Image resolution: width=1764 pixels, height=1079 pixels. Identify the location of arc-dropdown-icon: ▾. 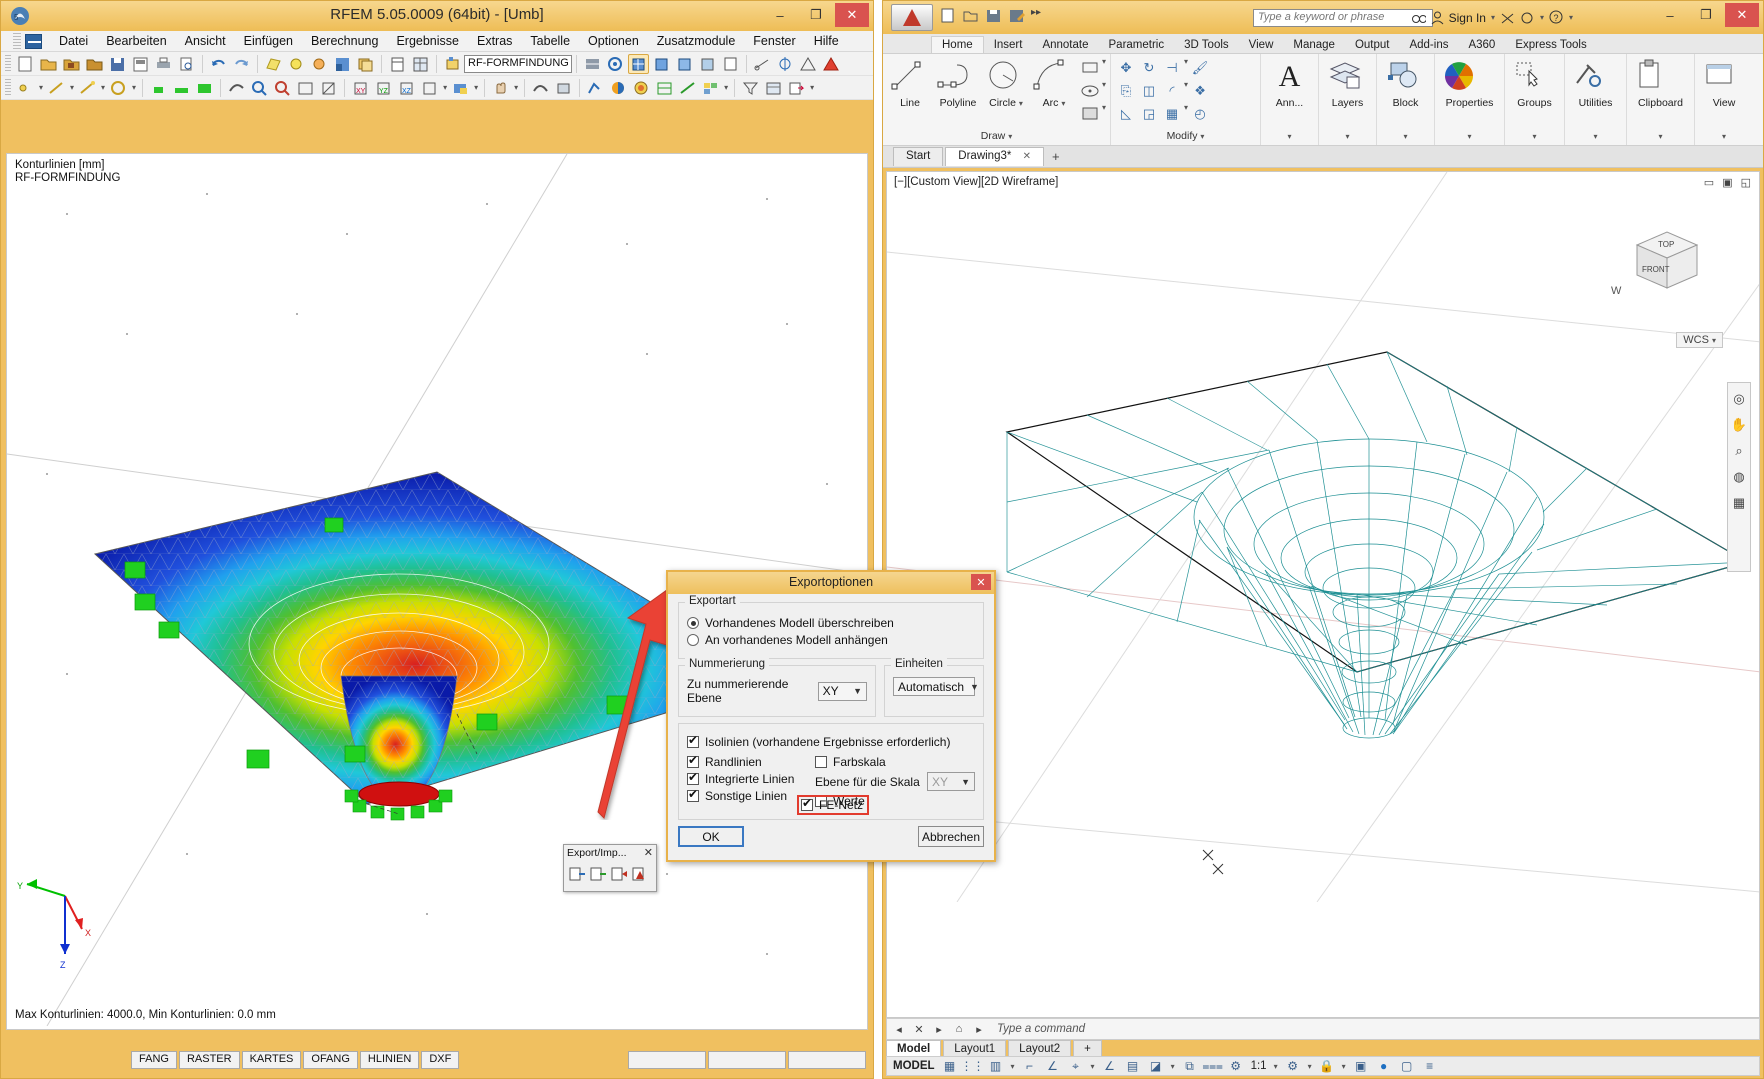
(1063, 103).